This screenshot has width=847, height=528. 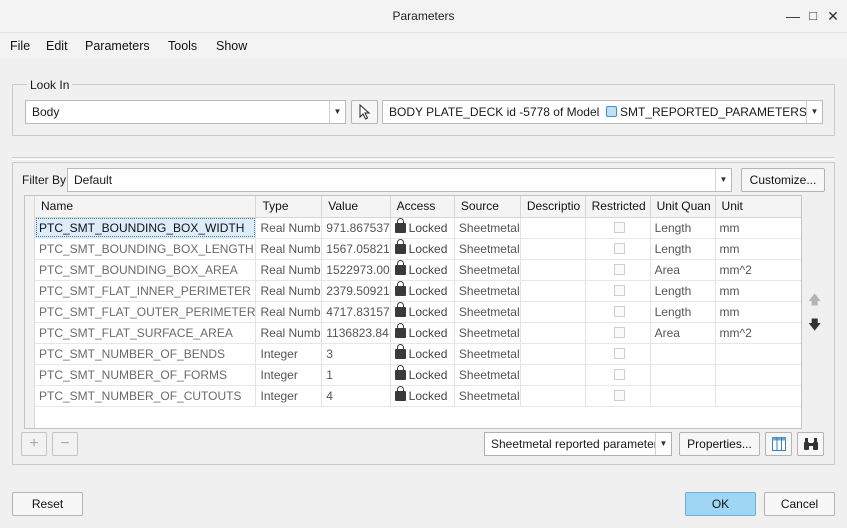 I want to click on cell-value: 2379.50921, so click(x=356, y=291).